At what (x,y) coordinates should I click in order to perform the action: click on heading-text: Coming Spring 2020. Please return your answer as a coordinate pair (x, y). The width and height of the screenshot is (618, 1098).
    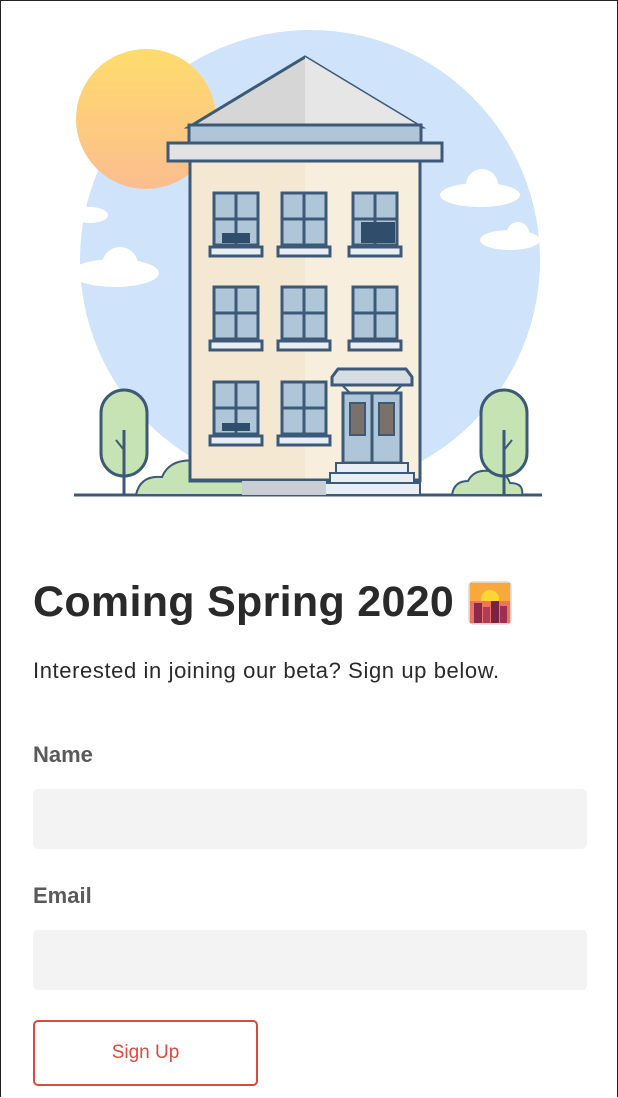
    Looking at the image, I should click on (244, 602).